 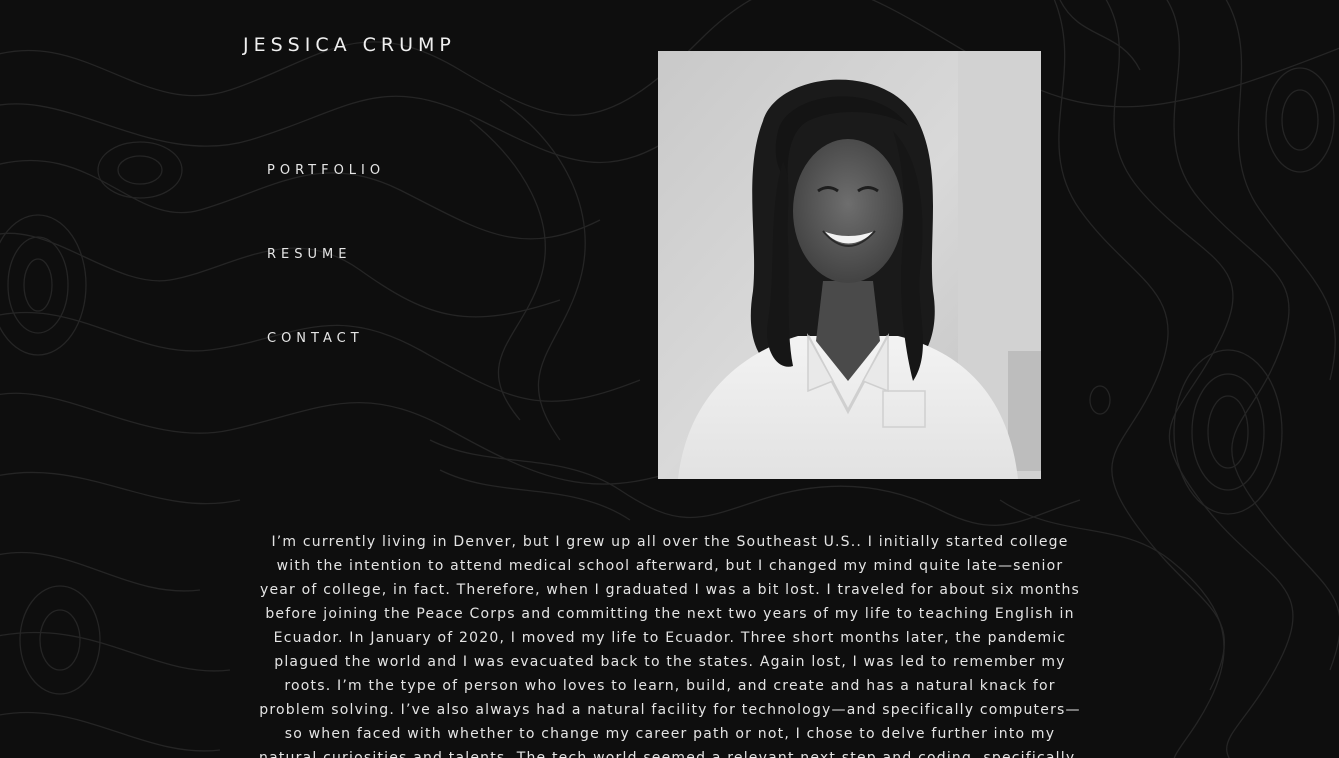 I want to click on nav-item-contact: CONTACT, so click(x=315, y=338).